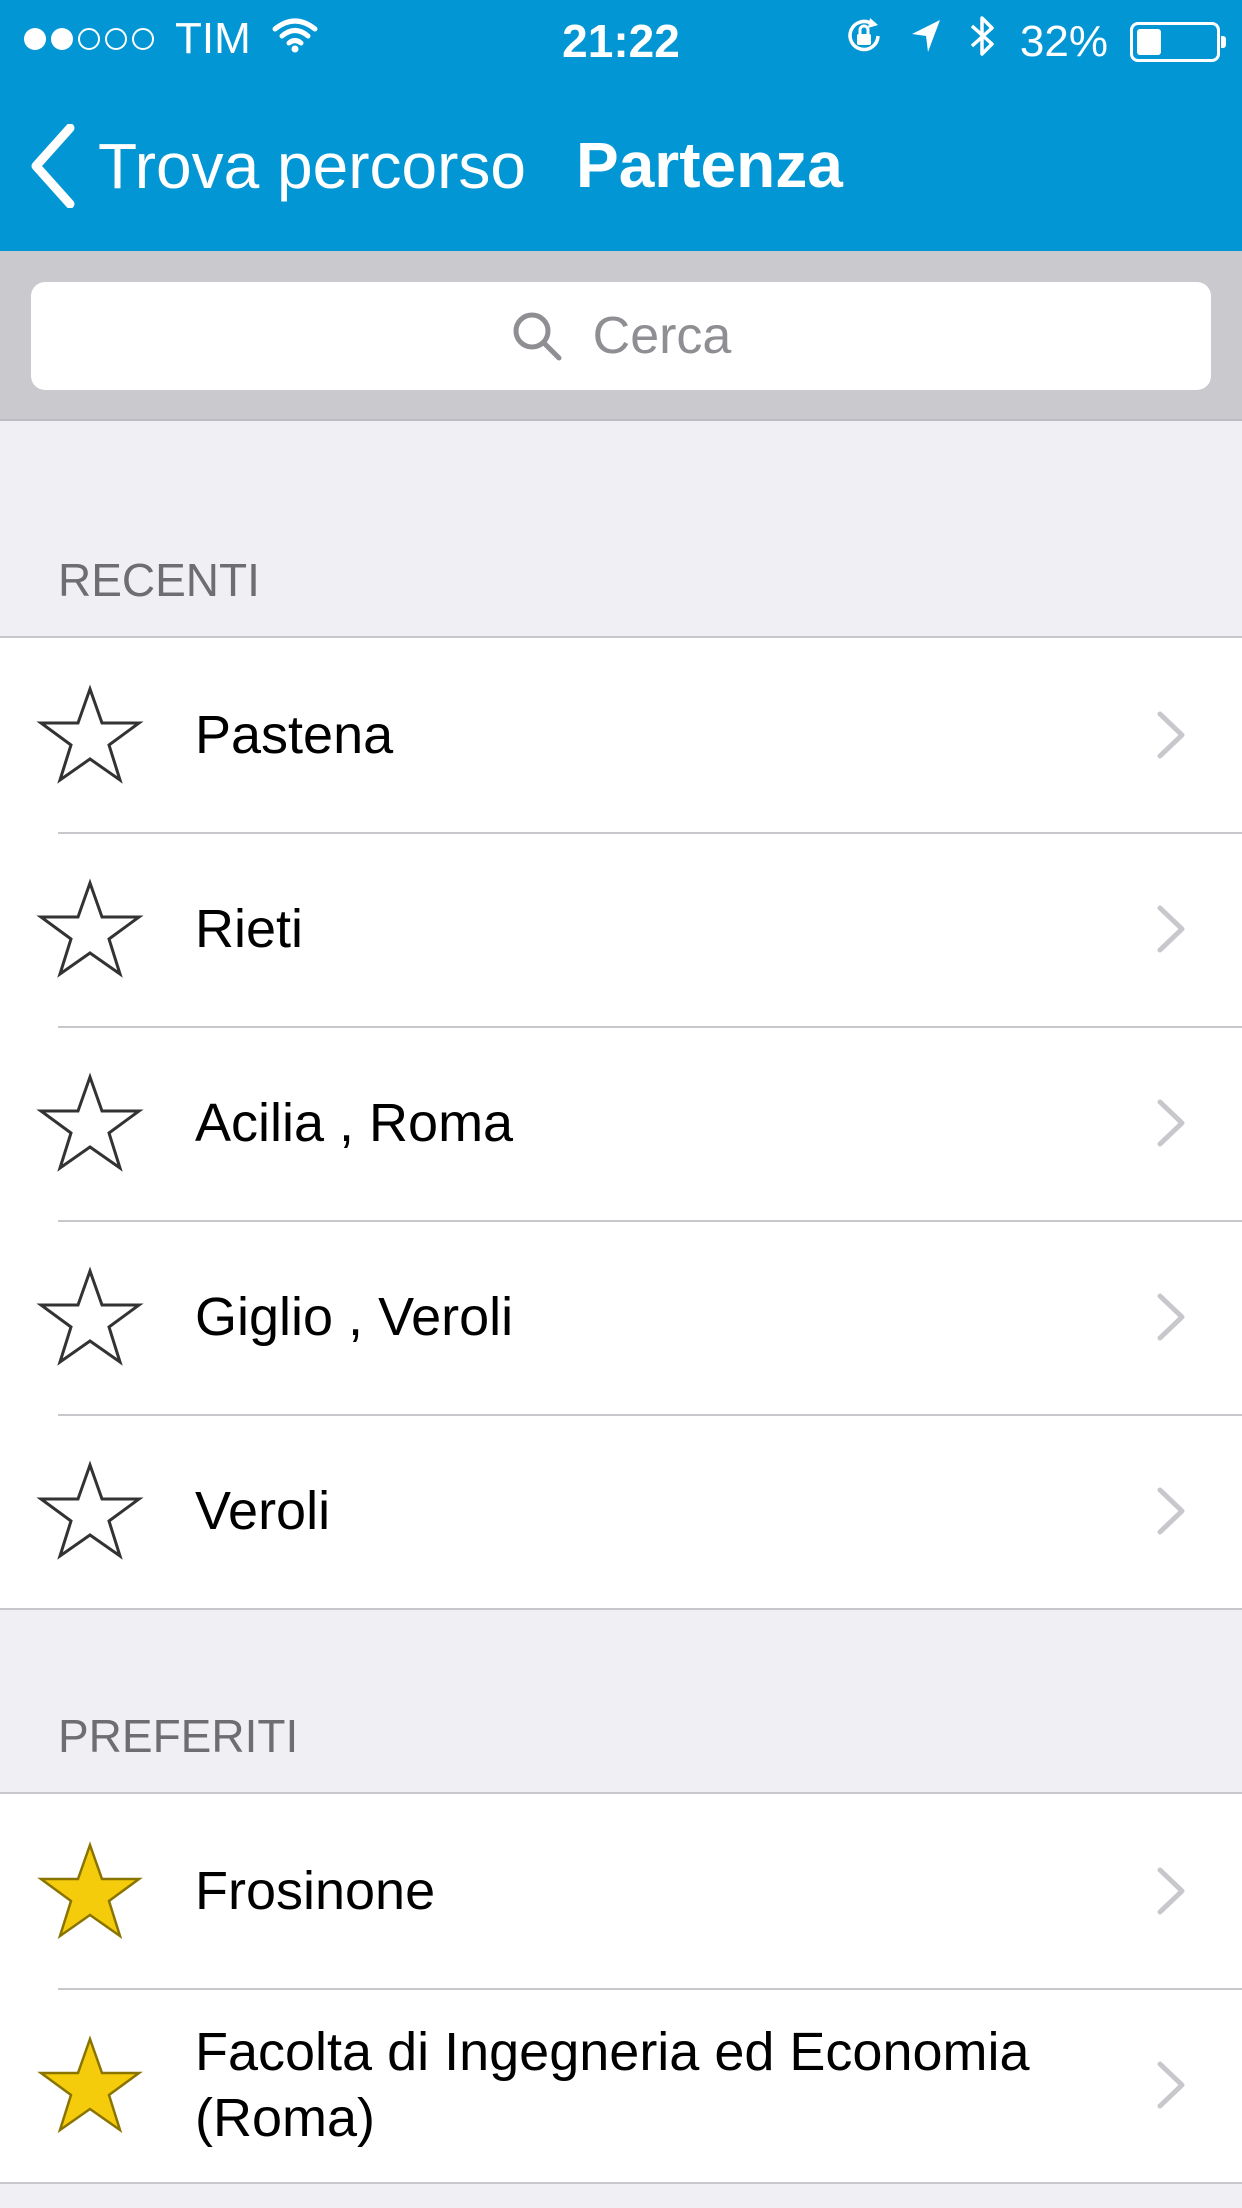 The image size is (1242, 2208). Describe the element at coordinates (621, 1511) in the screenshot. I see `list-item: Veroli` at that location.